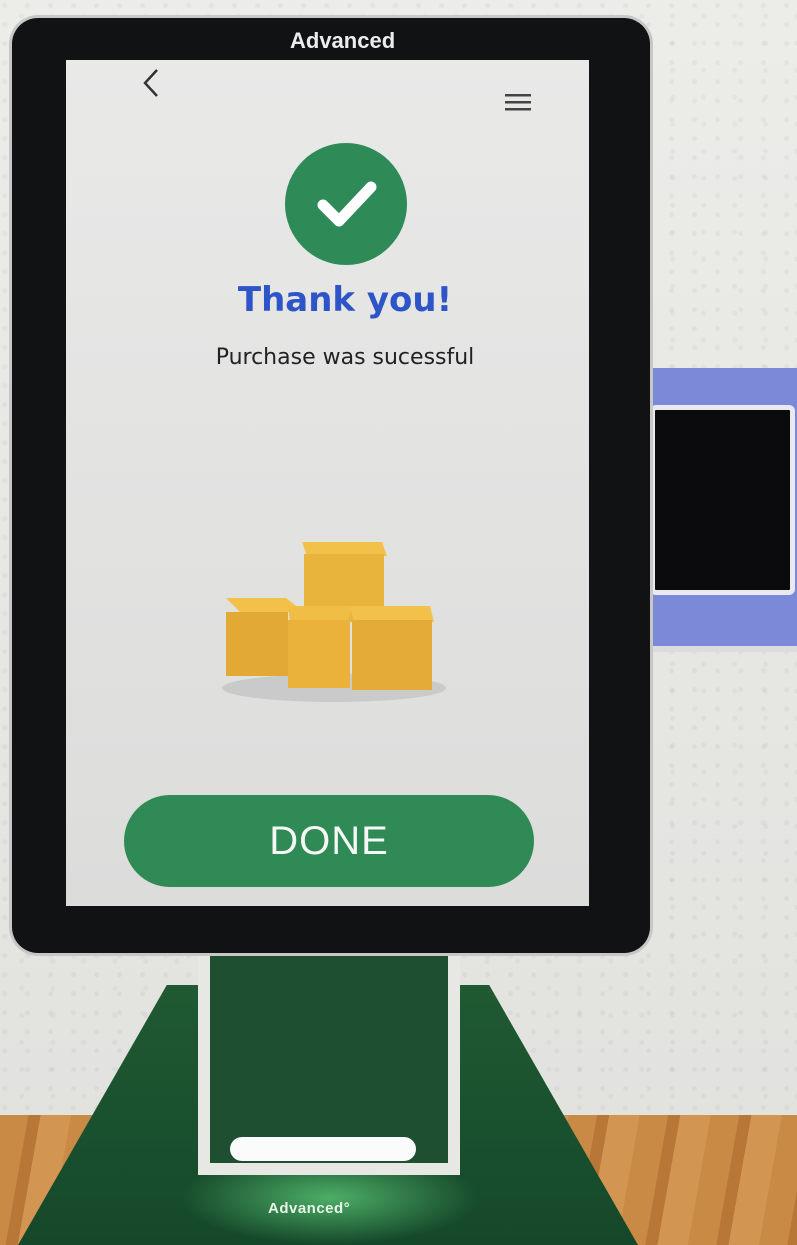 Image resolution: width=797 pixels, height=1245 pixels. I want to click on stand-light, so click(323, 1149).